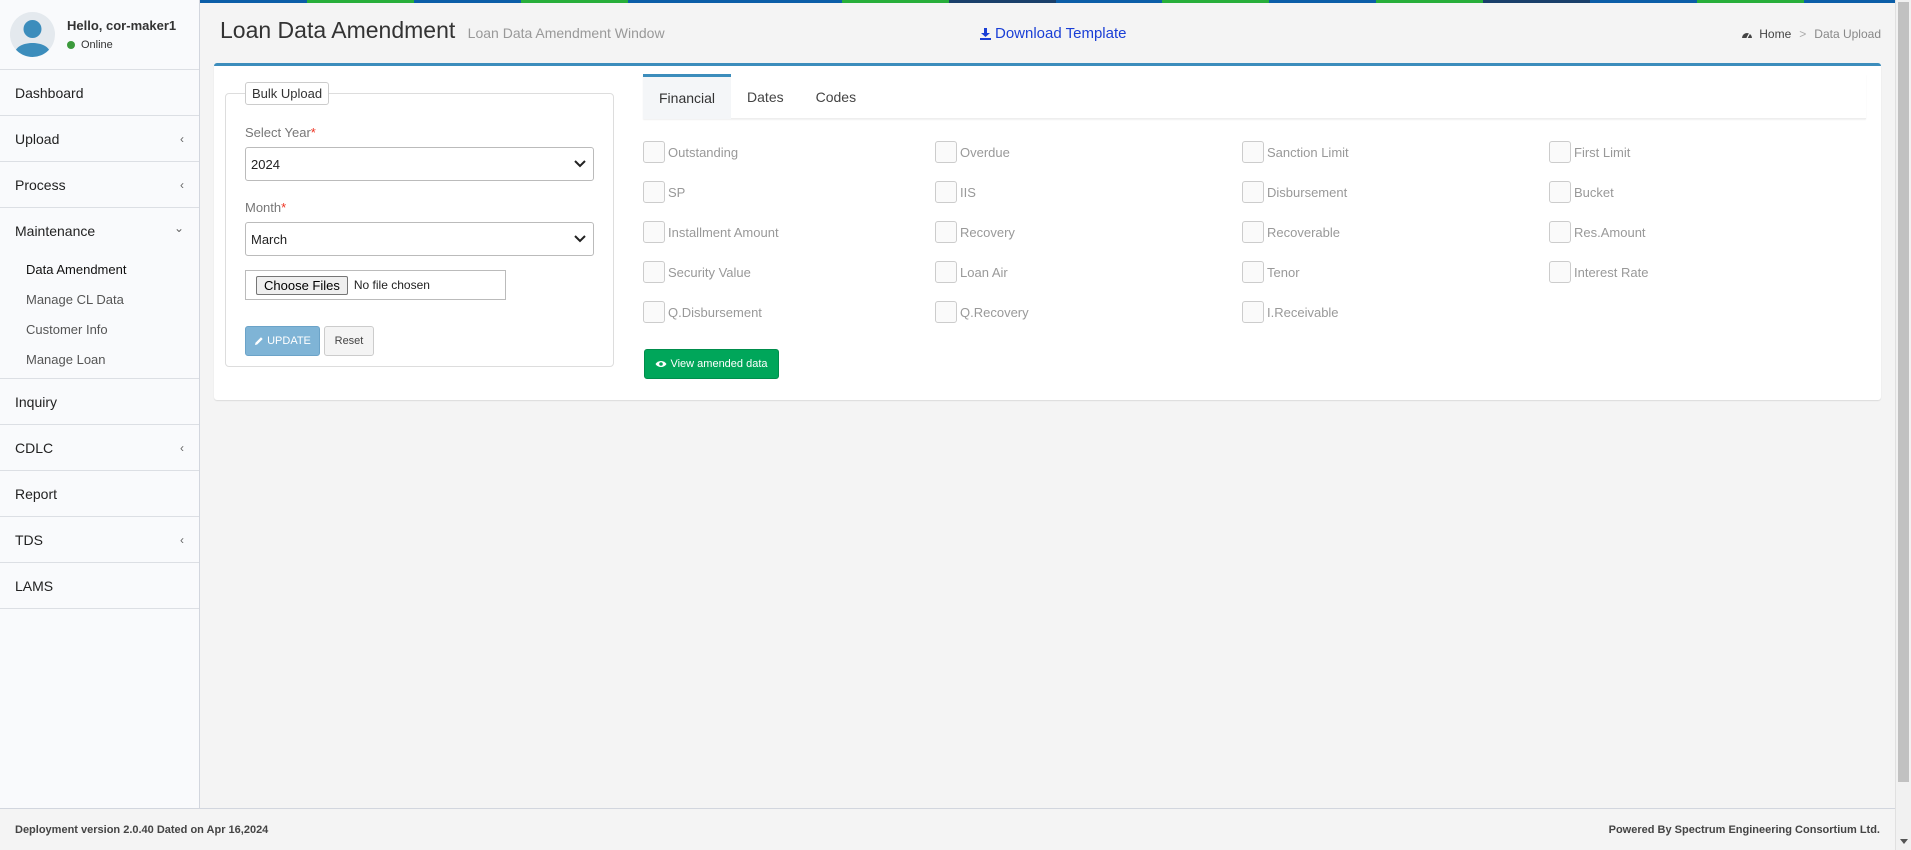 Image resolution: width=1911 pixels, height=850 pixels. What do you see at coordinates (1395, 272) in the screenshot?
I see `checkbox-tenor: Tenor` at bounding box center [1395, 272].